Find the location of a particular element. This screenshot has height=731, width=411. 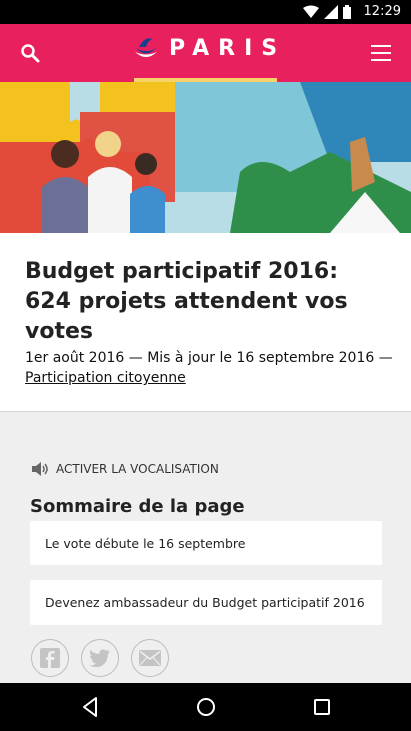

twitter-icon is located at coordinates (99, 658).